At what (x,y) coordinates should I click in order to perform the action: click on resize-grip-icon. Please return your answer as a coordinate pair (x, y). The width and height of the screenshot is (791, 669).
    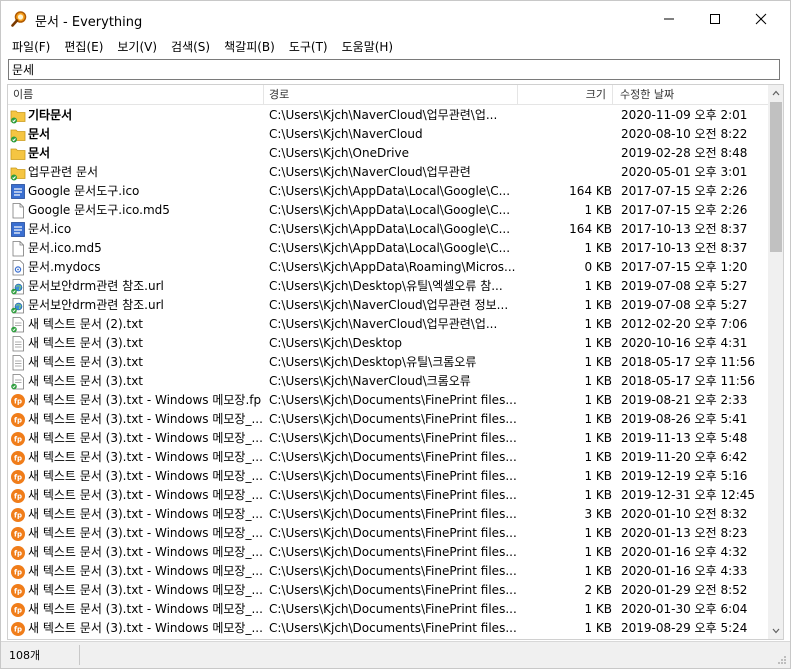
    Looking at the image, I should click on (782, 660).